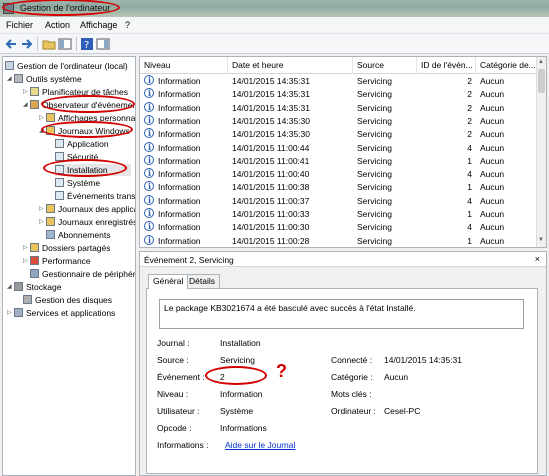  What do you see at coordinates (19, 25) in the screenshot?
I see `menu-fichier: Fichier` at bounding box center [19, 25].